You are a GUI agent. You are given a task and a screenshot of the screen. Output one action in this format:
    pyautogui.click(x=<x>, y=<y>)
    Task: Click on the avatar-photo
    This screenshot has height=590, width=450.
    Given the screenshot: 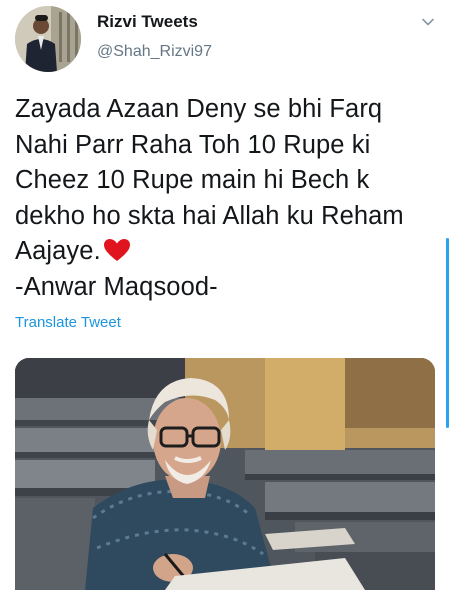 What is the action you would take?
    pyautogui.click(x=48, y=39)
    